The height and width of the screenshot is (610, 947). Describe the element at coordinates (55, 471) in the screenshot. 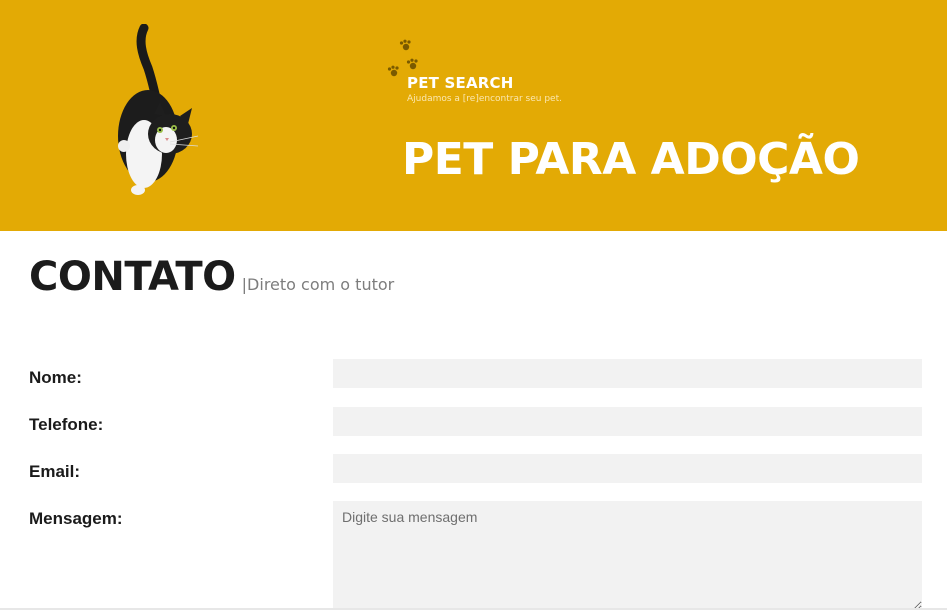

I see `email-label: Email:` at that location.